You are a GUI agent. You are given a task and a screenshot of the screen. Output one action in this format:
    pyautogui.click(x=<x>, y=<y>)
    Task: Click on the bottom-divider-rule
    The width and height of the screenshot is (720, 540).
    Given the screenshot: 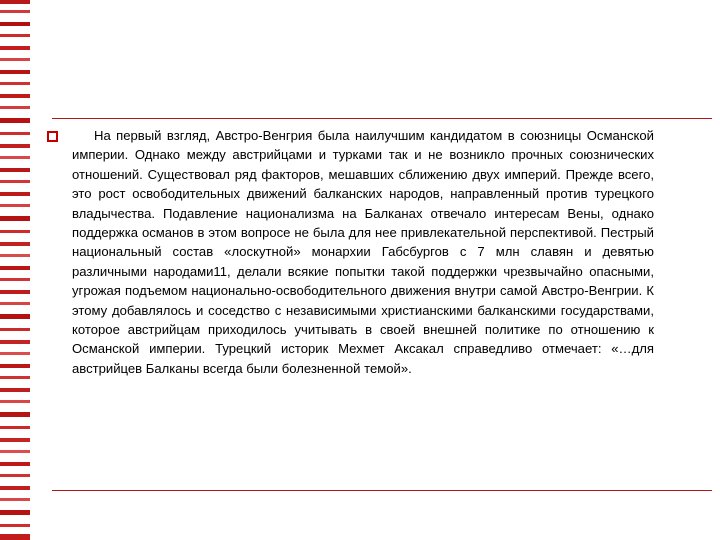 What is the action you would take?
    pyautogui.click(x=382, y=490)
    